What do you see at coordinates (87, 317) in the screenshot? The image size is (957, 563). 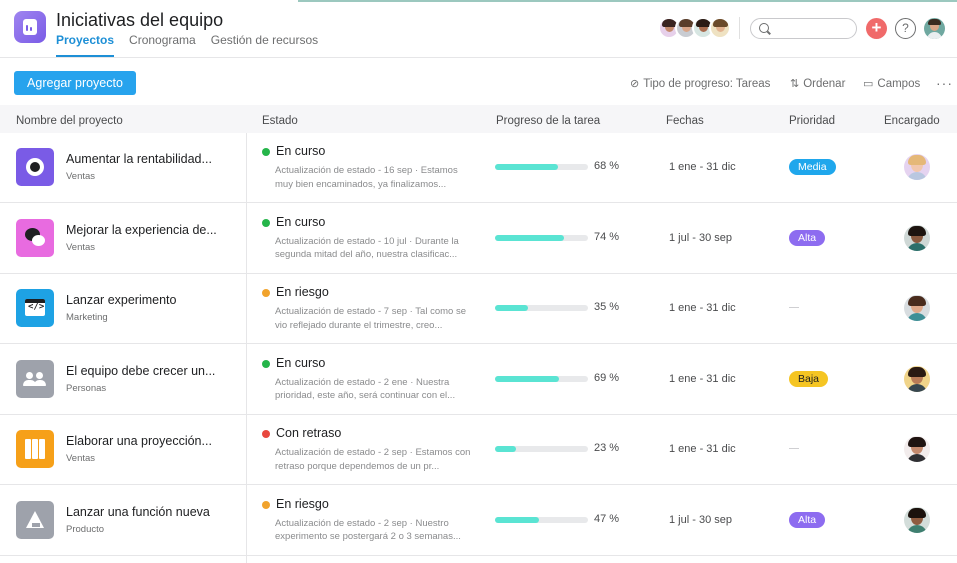 I see `project-team: Marketing` at bounding box center [87, 317].